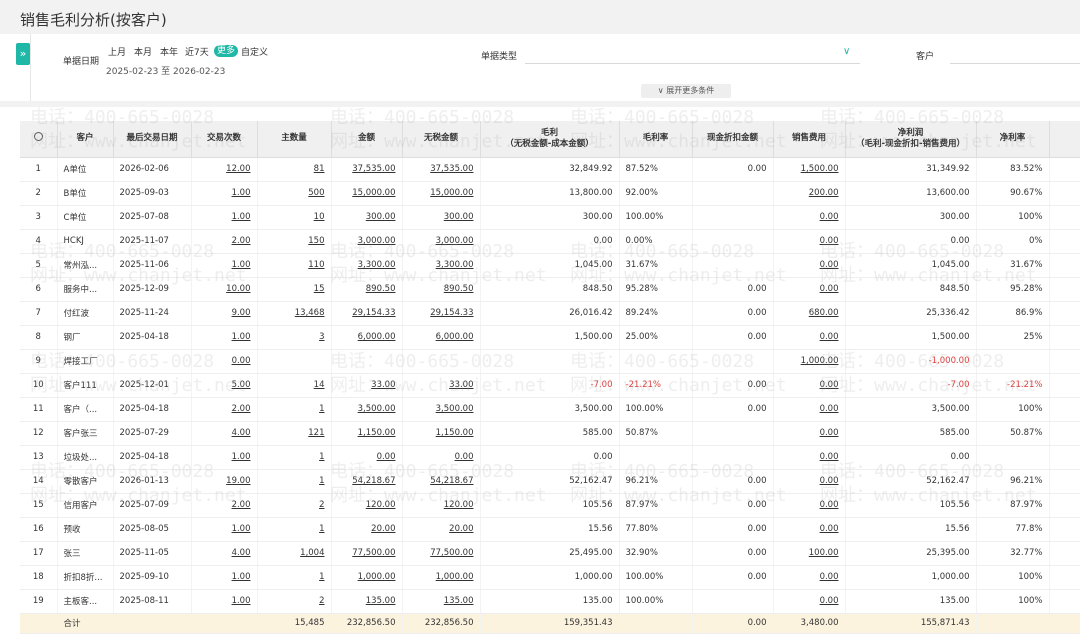 The image size is (1080, 637). What do you see at coordinates (441, 457) in the screenshot?
I see `notax-link: 0.00` at bounding box center [441, 457].